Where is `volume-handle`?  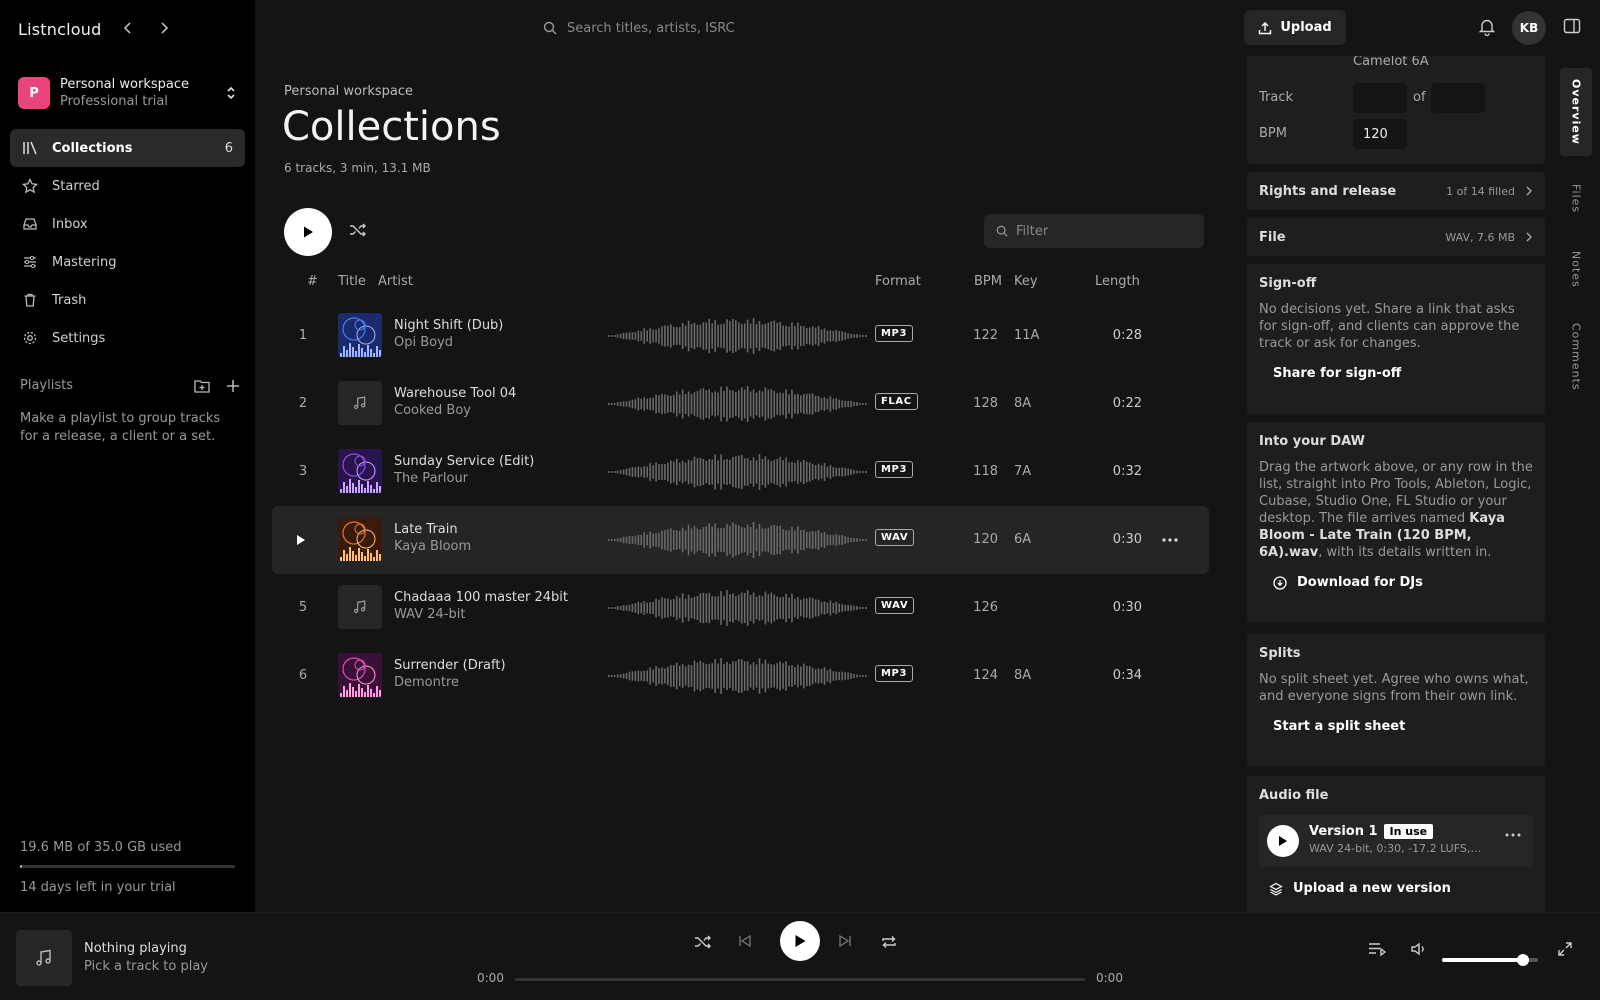
volume-handle is located at coordinates (1522, 960).